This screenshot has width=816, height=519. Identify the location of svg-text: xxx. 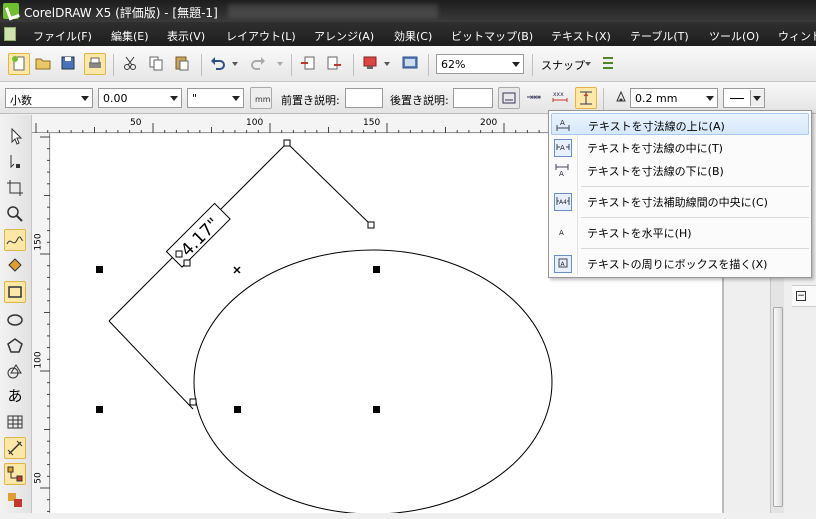
(535, 97).